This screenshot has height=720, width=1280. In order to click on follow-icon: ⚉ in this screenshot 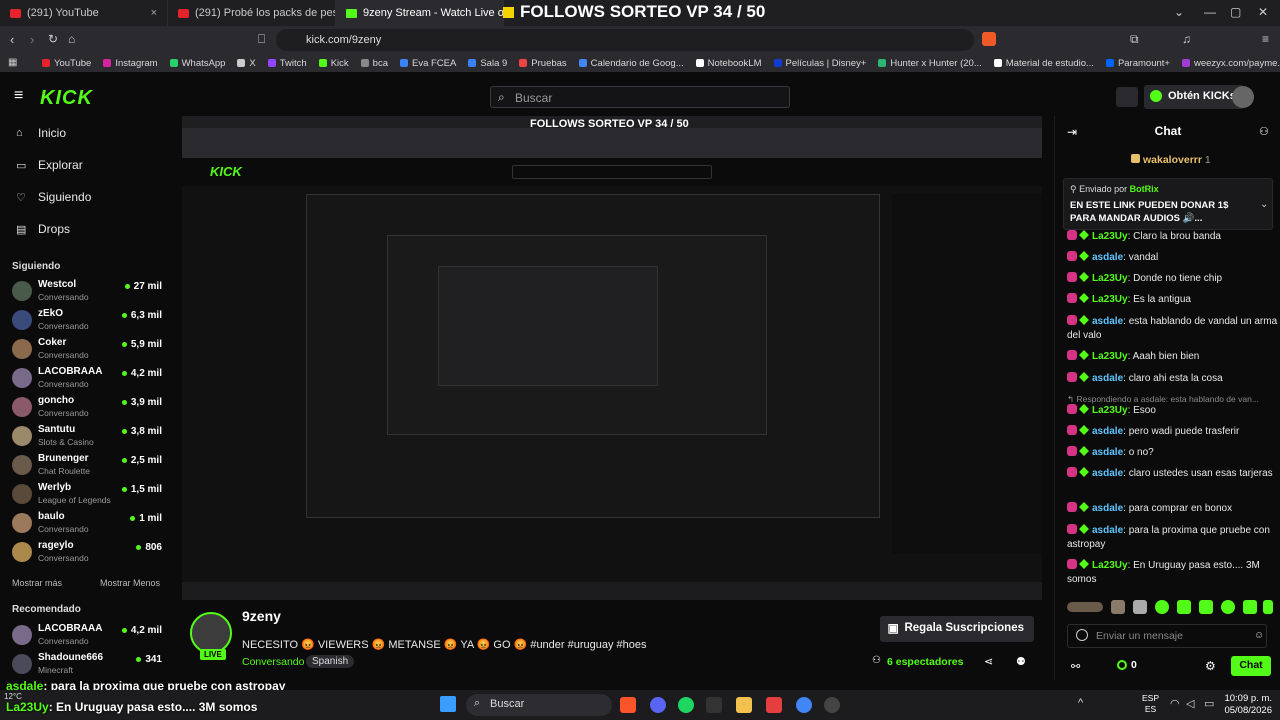, I will do `click(1021, 661)`.